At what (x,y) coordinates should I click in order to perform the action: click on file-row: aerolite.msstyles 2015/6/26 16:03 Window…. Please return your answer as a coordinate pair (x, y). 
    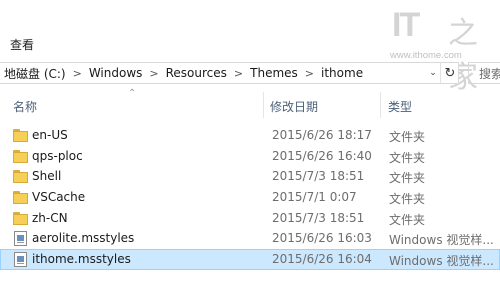
    Looking at the image, I should click on (250, 238).